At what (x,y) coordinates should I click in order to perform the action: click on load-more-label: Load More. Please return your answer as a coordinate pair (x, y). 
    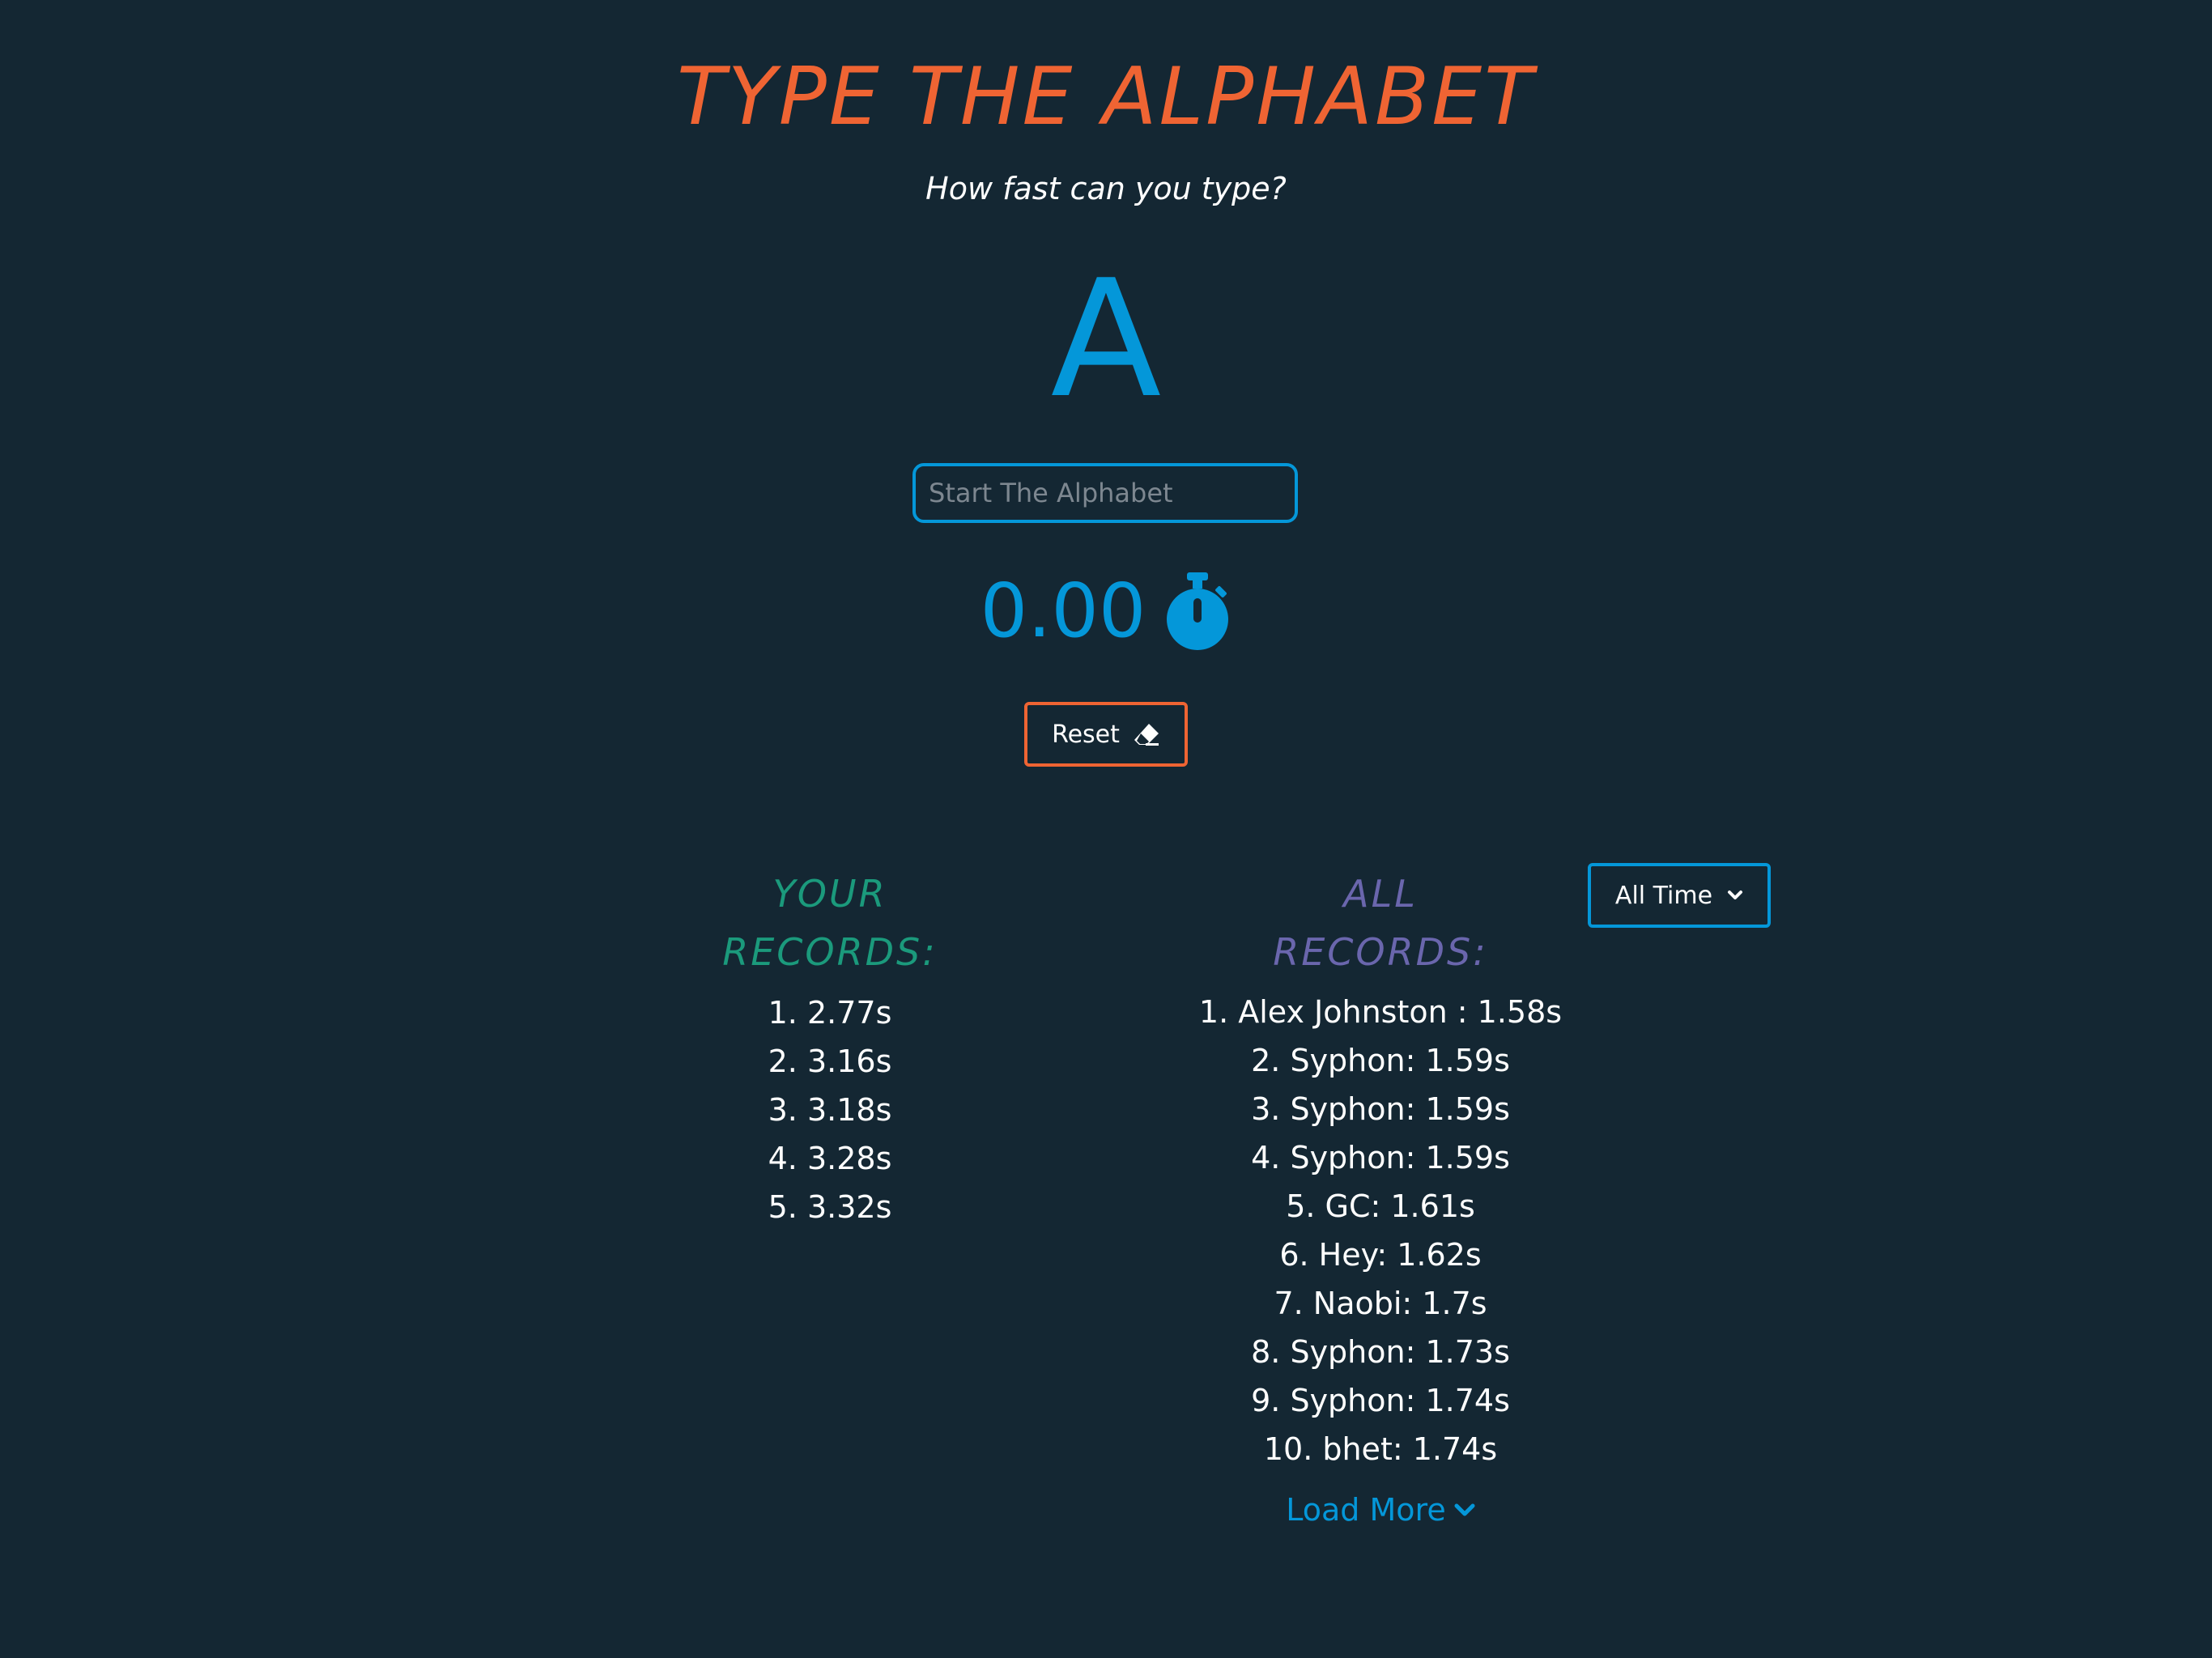
    Looking at the image, I should click on (1366, 1510).